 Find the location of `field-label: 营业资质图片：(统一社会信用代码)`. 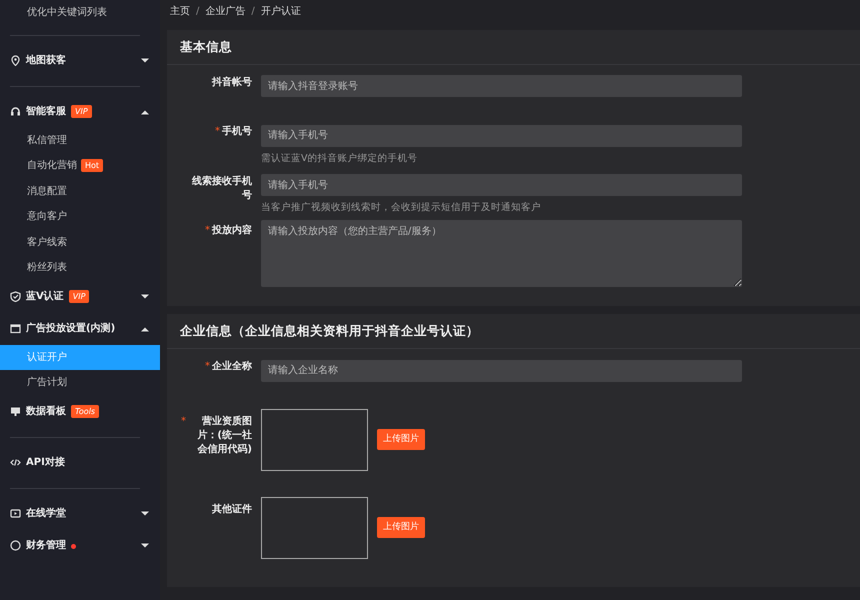

field-label: 营业资质图片：(统一社会信用代码) is located at coordinates (224, 435).